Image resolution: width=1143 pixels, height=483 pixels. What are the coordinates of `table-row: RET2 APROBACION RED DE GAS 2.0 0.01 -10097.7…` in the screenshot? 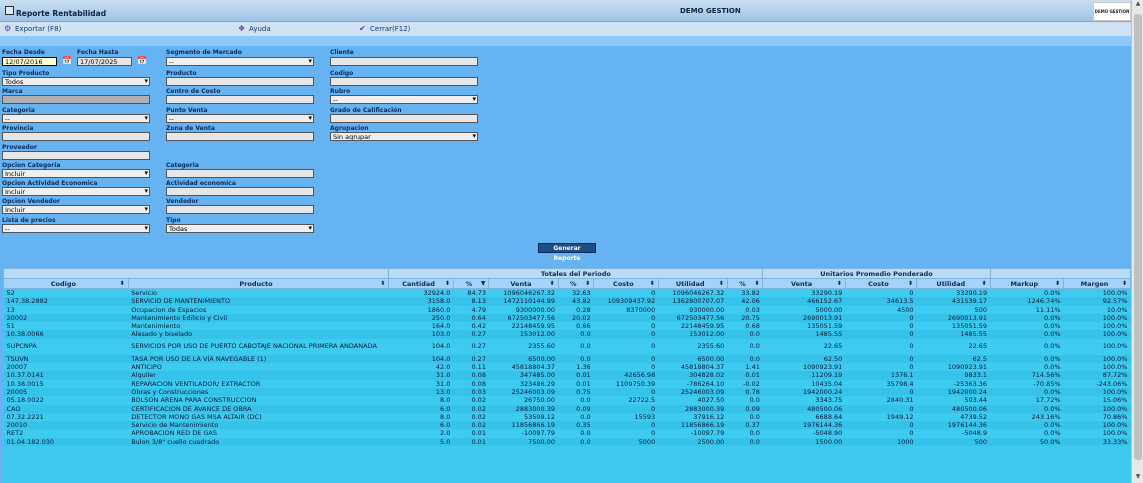 It's located at (567, 433).